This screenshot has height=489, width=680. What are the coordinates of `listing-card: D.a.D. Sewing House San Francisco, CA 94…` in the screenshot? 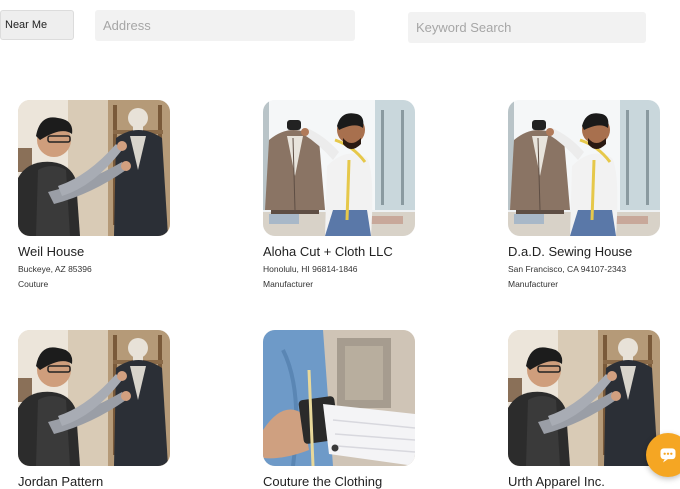 It's located at (593, 194).